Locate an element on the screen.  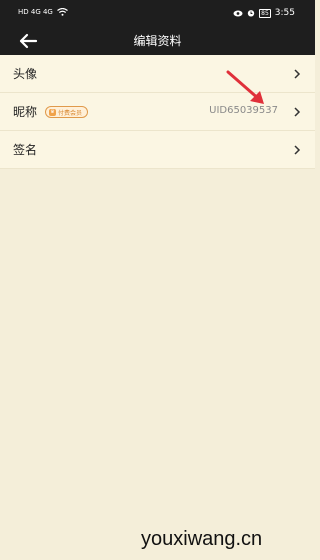
nav-bar: 编辑资料 is located at coordinates (157, 40).